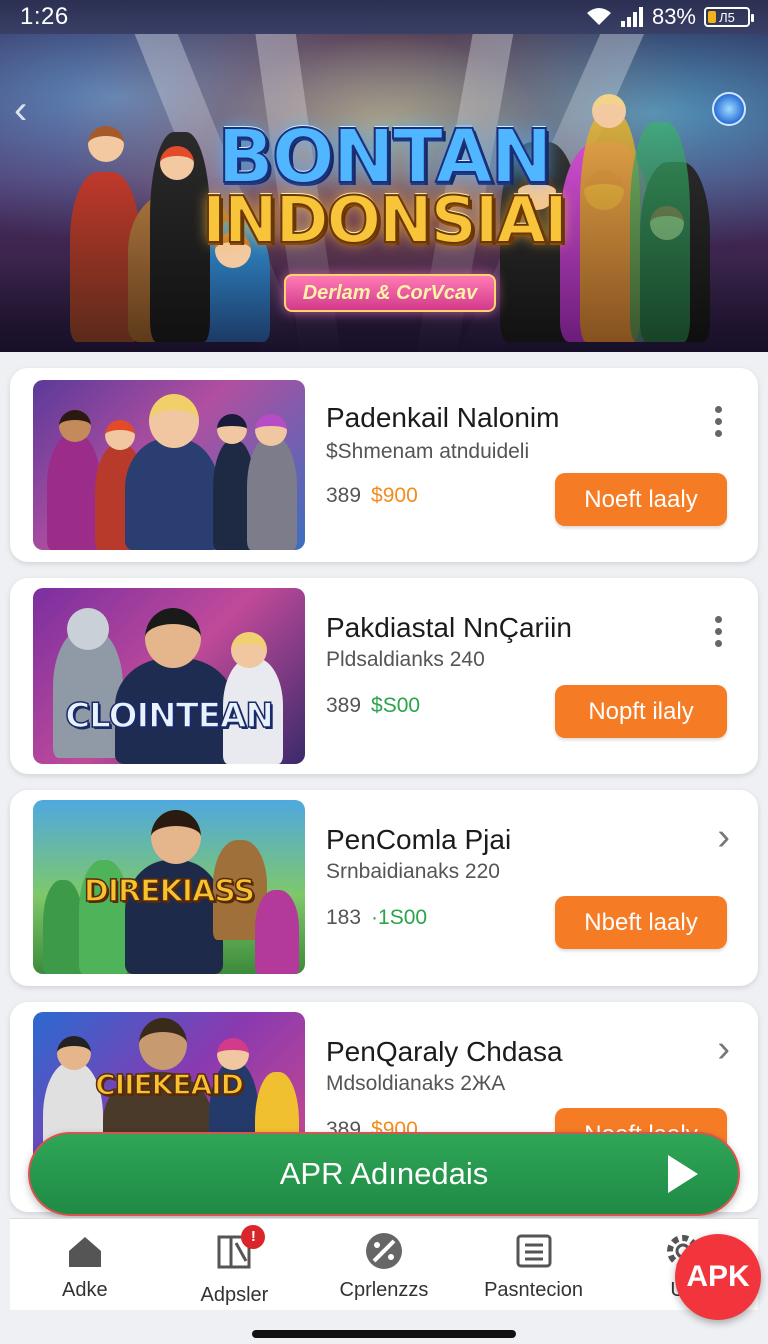  Describe the element at coordinates (169, 891) in the screenshot. I see `thumbnail-logo: DIREKIASS` at that location.